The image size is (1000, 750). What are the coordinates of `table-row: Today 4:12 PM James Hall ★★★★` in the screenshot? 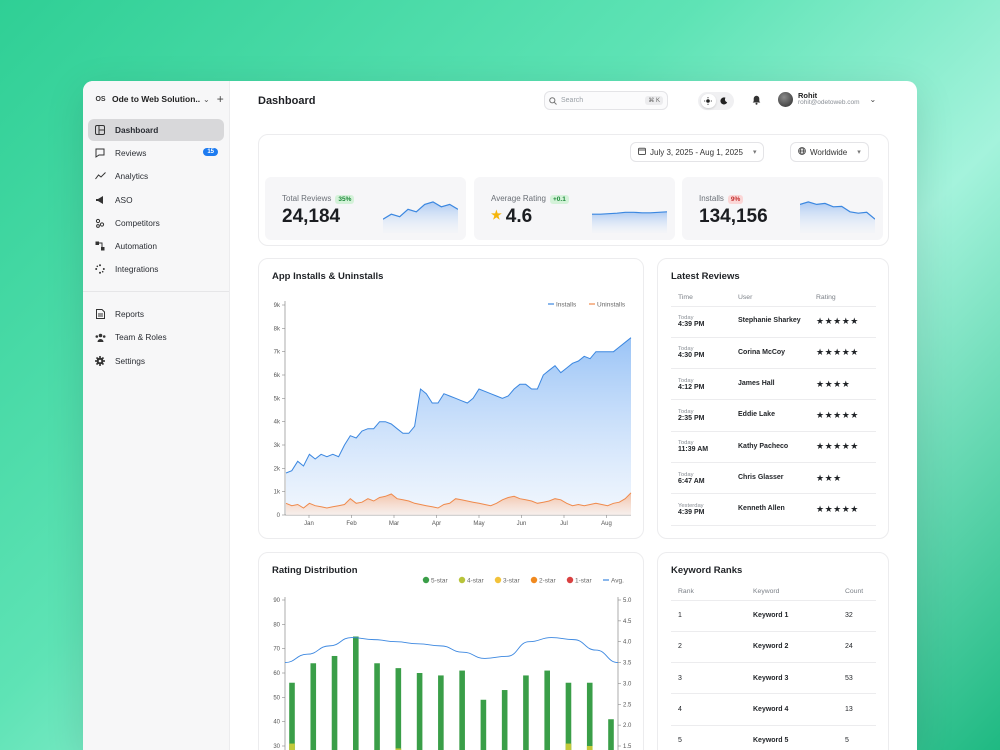 It's located at (773, 384).